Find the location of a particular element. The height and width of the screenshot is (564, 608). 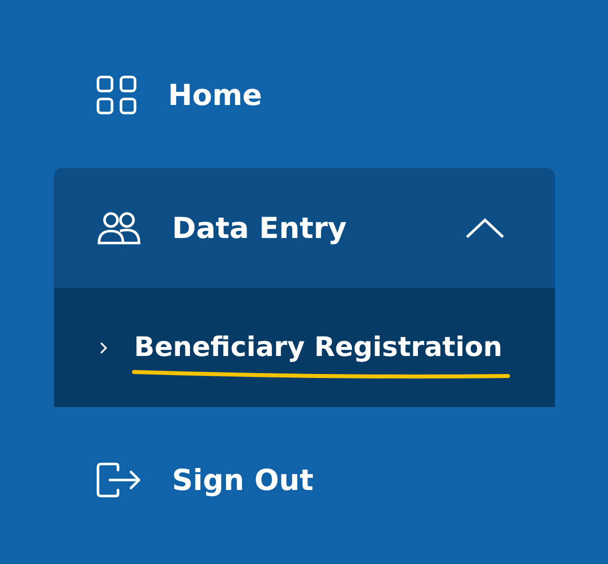

nav-item: Home is located at coordinates (304, 95).